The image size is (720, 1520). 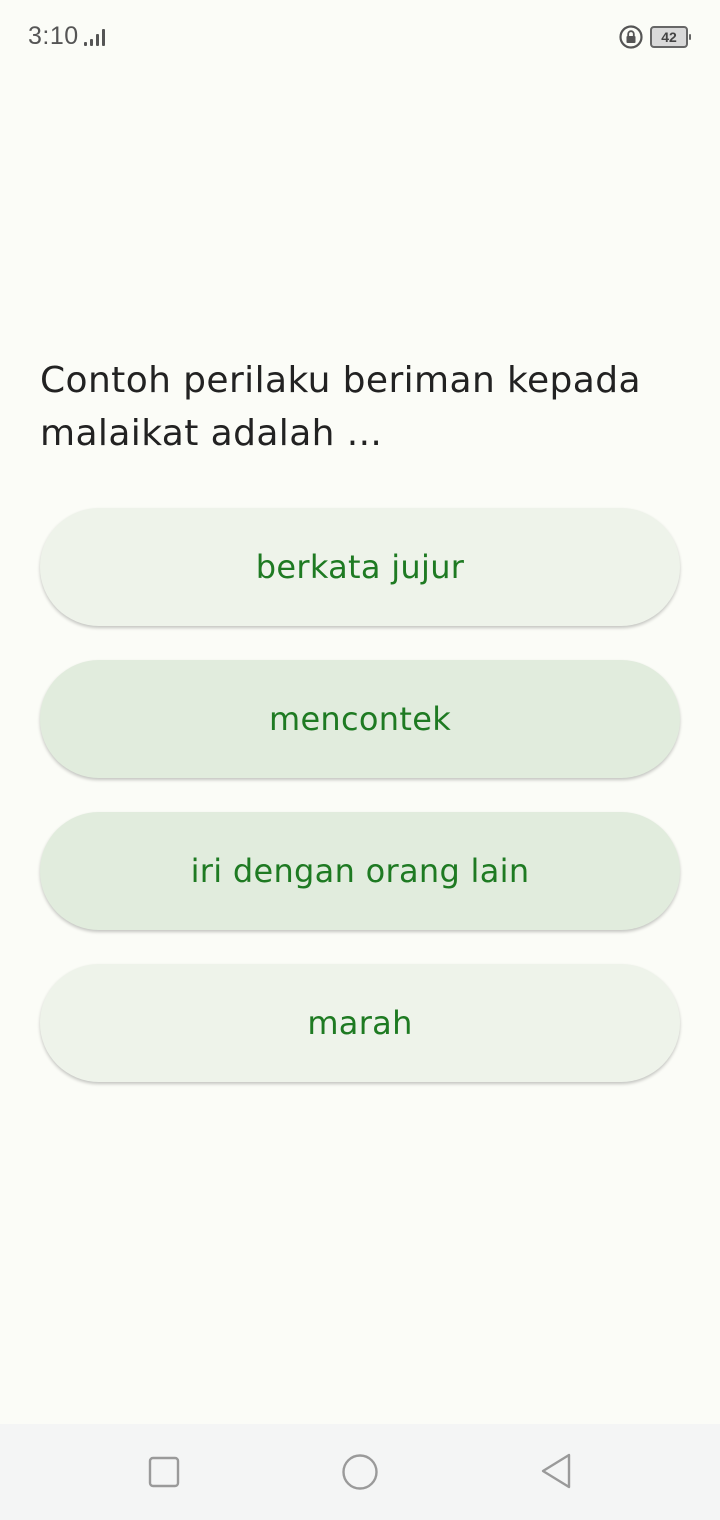 What do you see at coordinates (631, 37) in the screenshot?
I see `rotation-lock-icon` at bounding box center [631, 37].